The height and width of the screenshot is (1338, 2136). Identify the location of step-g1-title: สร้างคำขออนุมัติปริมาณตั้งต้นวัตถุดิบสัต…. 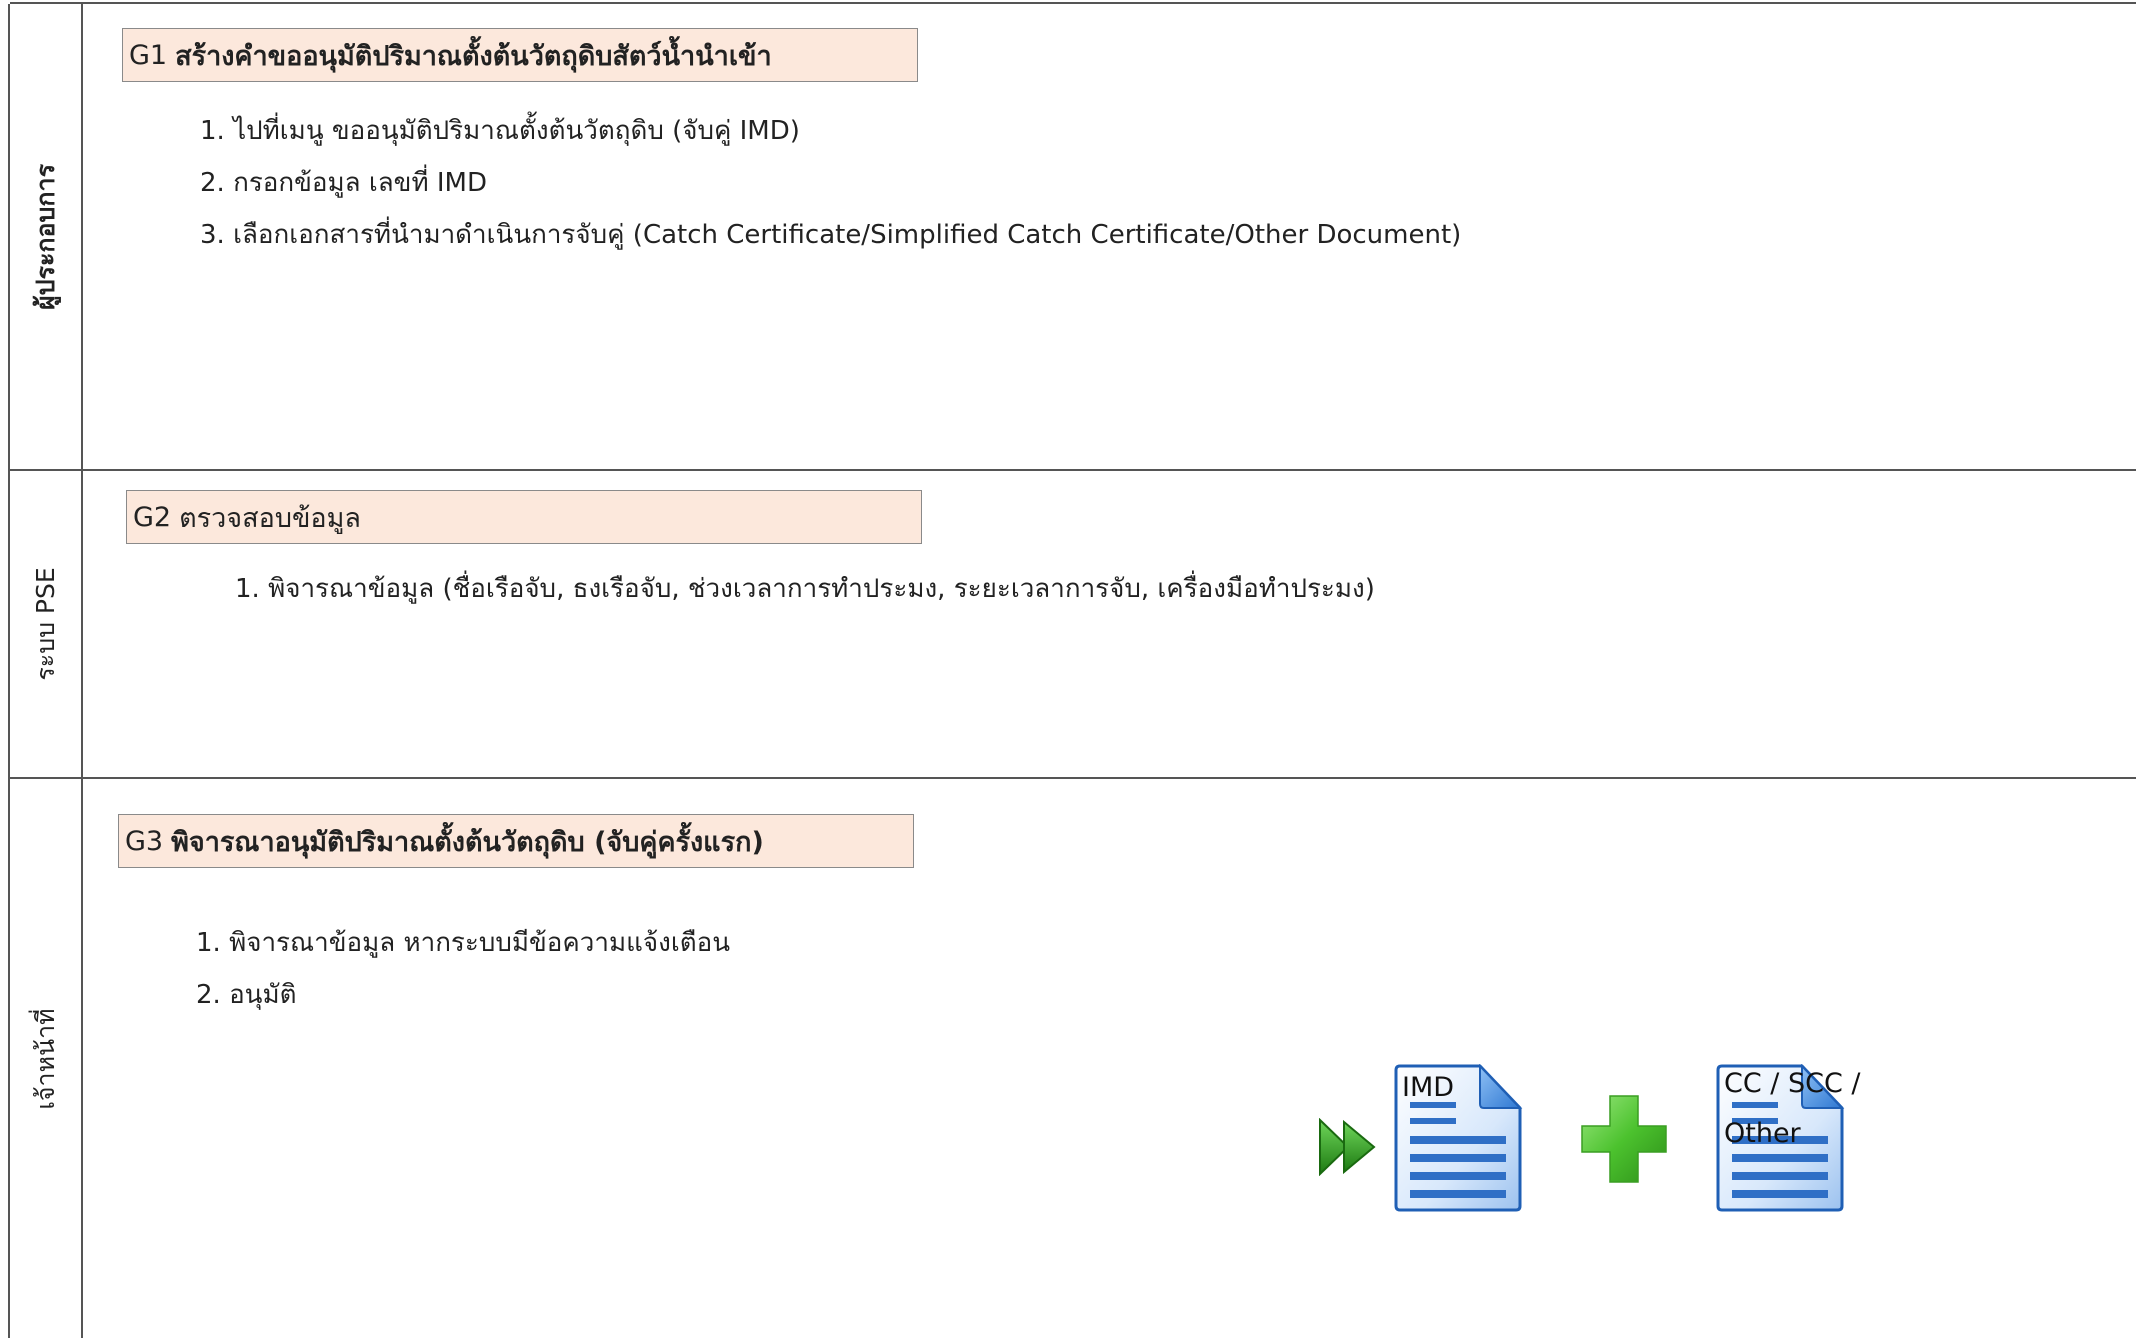
(473, 56).